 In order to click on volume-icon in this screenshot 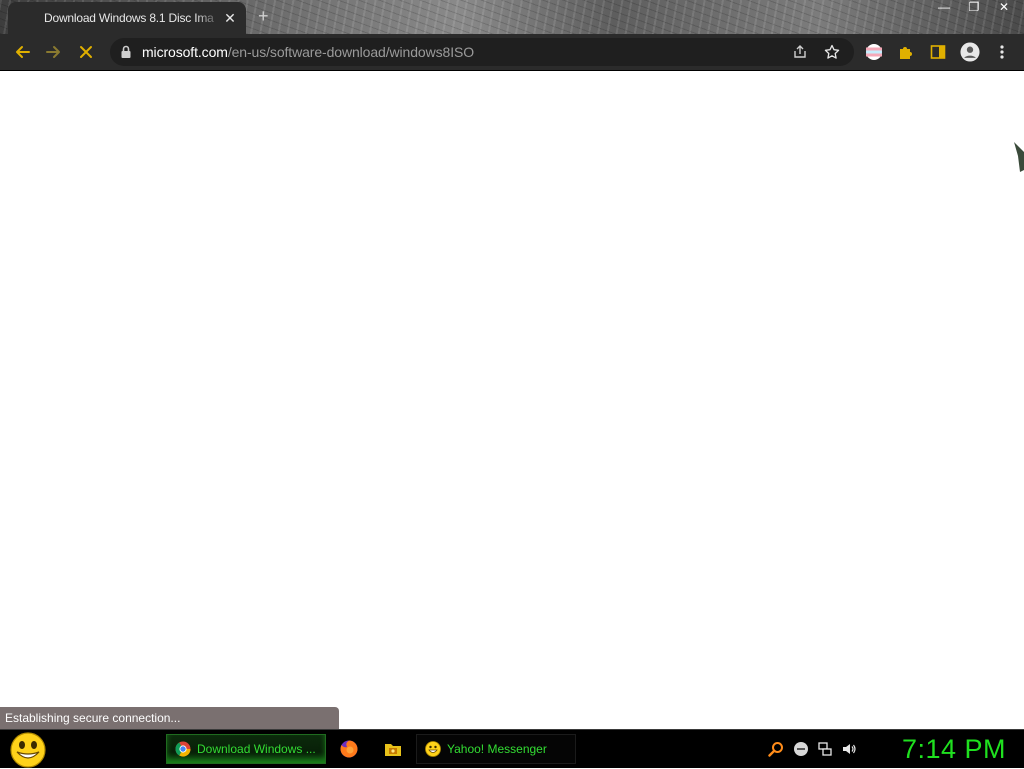, I will do `click(849, 749)`.